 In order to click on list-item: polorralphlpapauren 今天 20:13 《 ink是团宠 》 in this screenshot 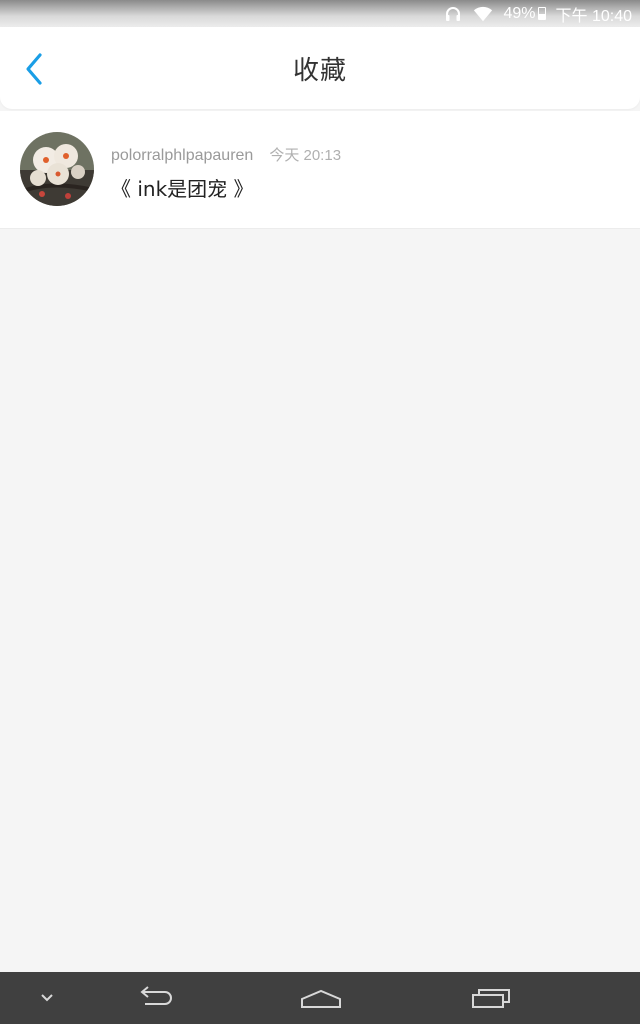, I will do `click(320, 170)`.